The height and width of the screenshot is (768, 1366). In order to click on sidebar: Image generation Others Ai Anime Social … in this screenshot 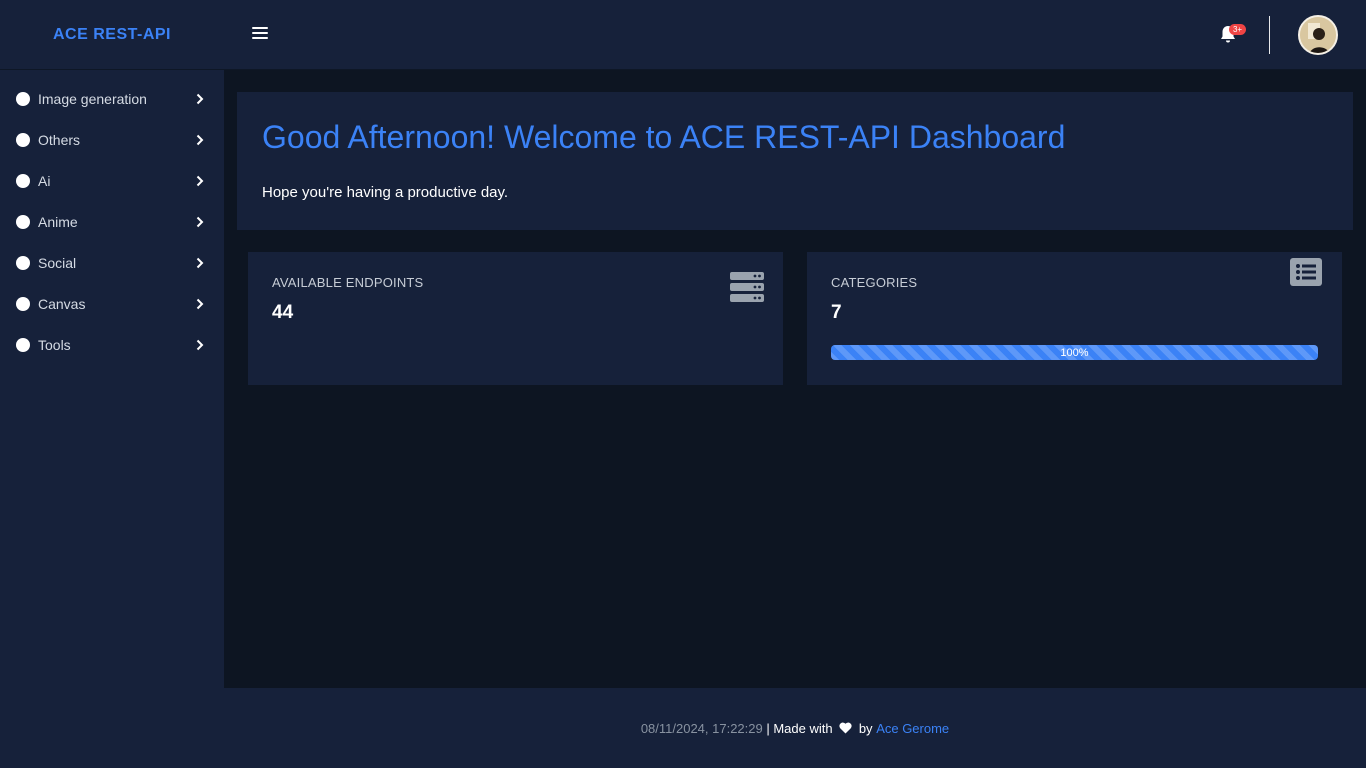, I will do `click(112, 419)`.